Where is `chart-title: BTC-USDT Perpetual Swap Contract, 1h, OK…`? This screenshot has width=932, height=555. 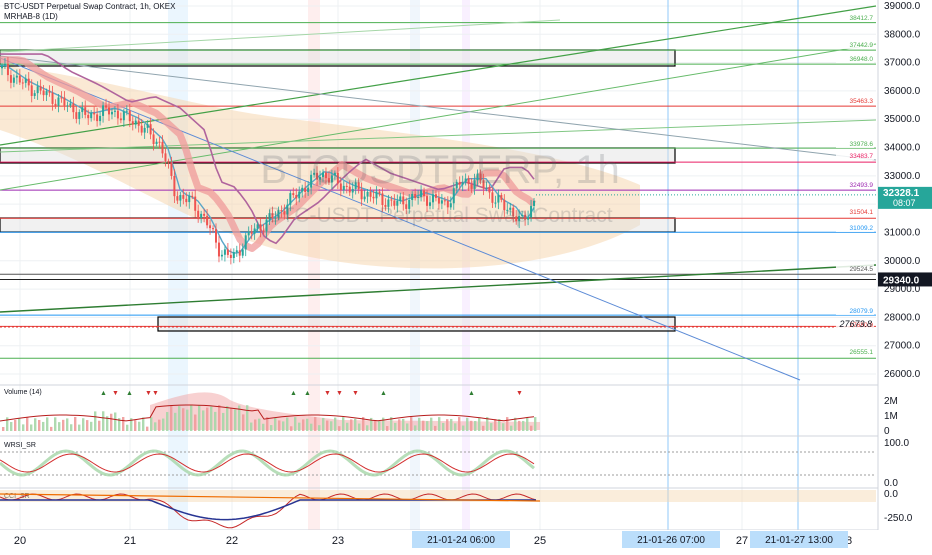 chart-title: BTC-USDT Perpetual Swap Contract, 1h, OK… is located at coordinates (90, 6).